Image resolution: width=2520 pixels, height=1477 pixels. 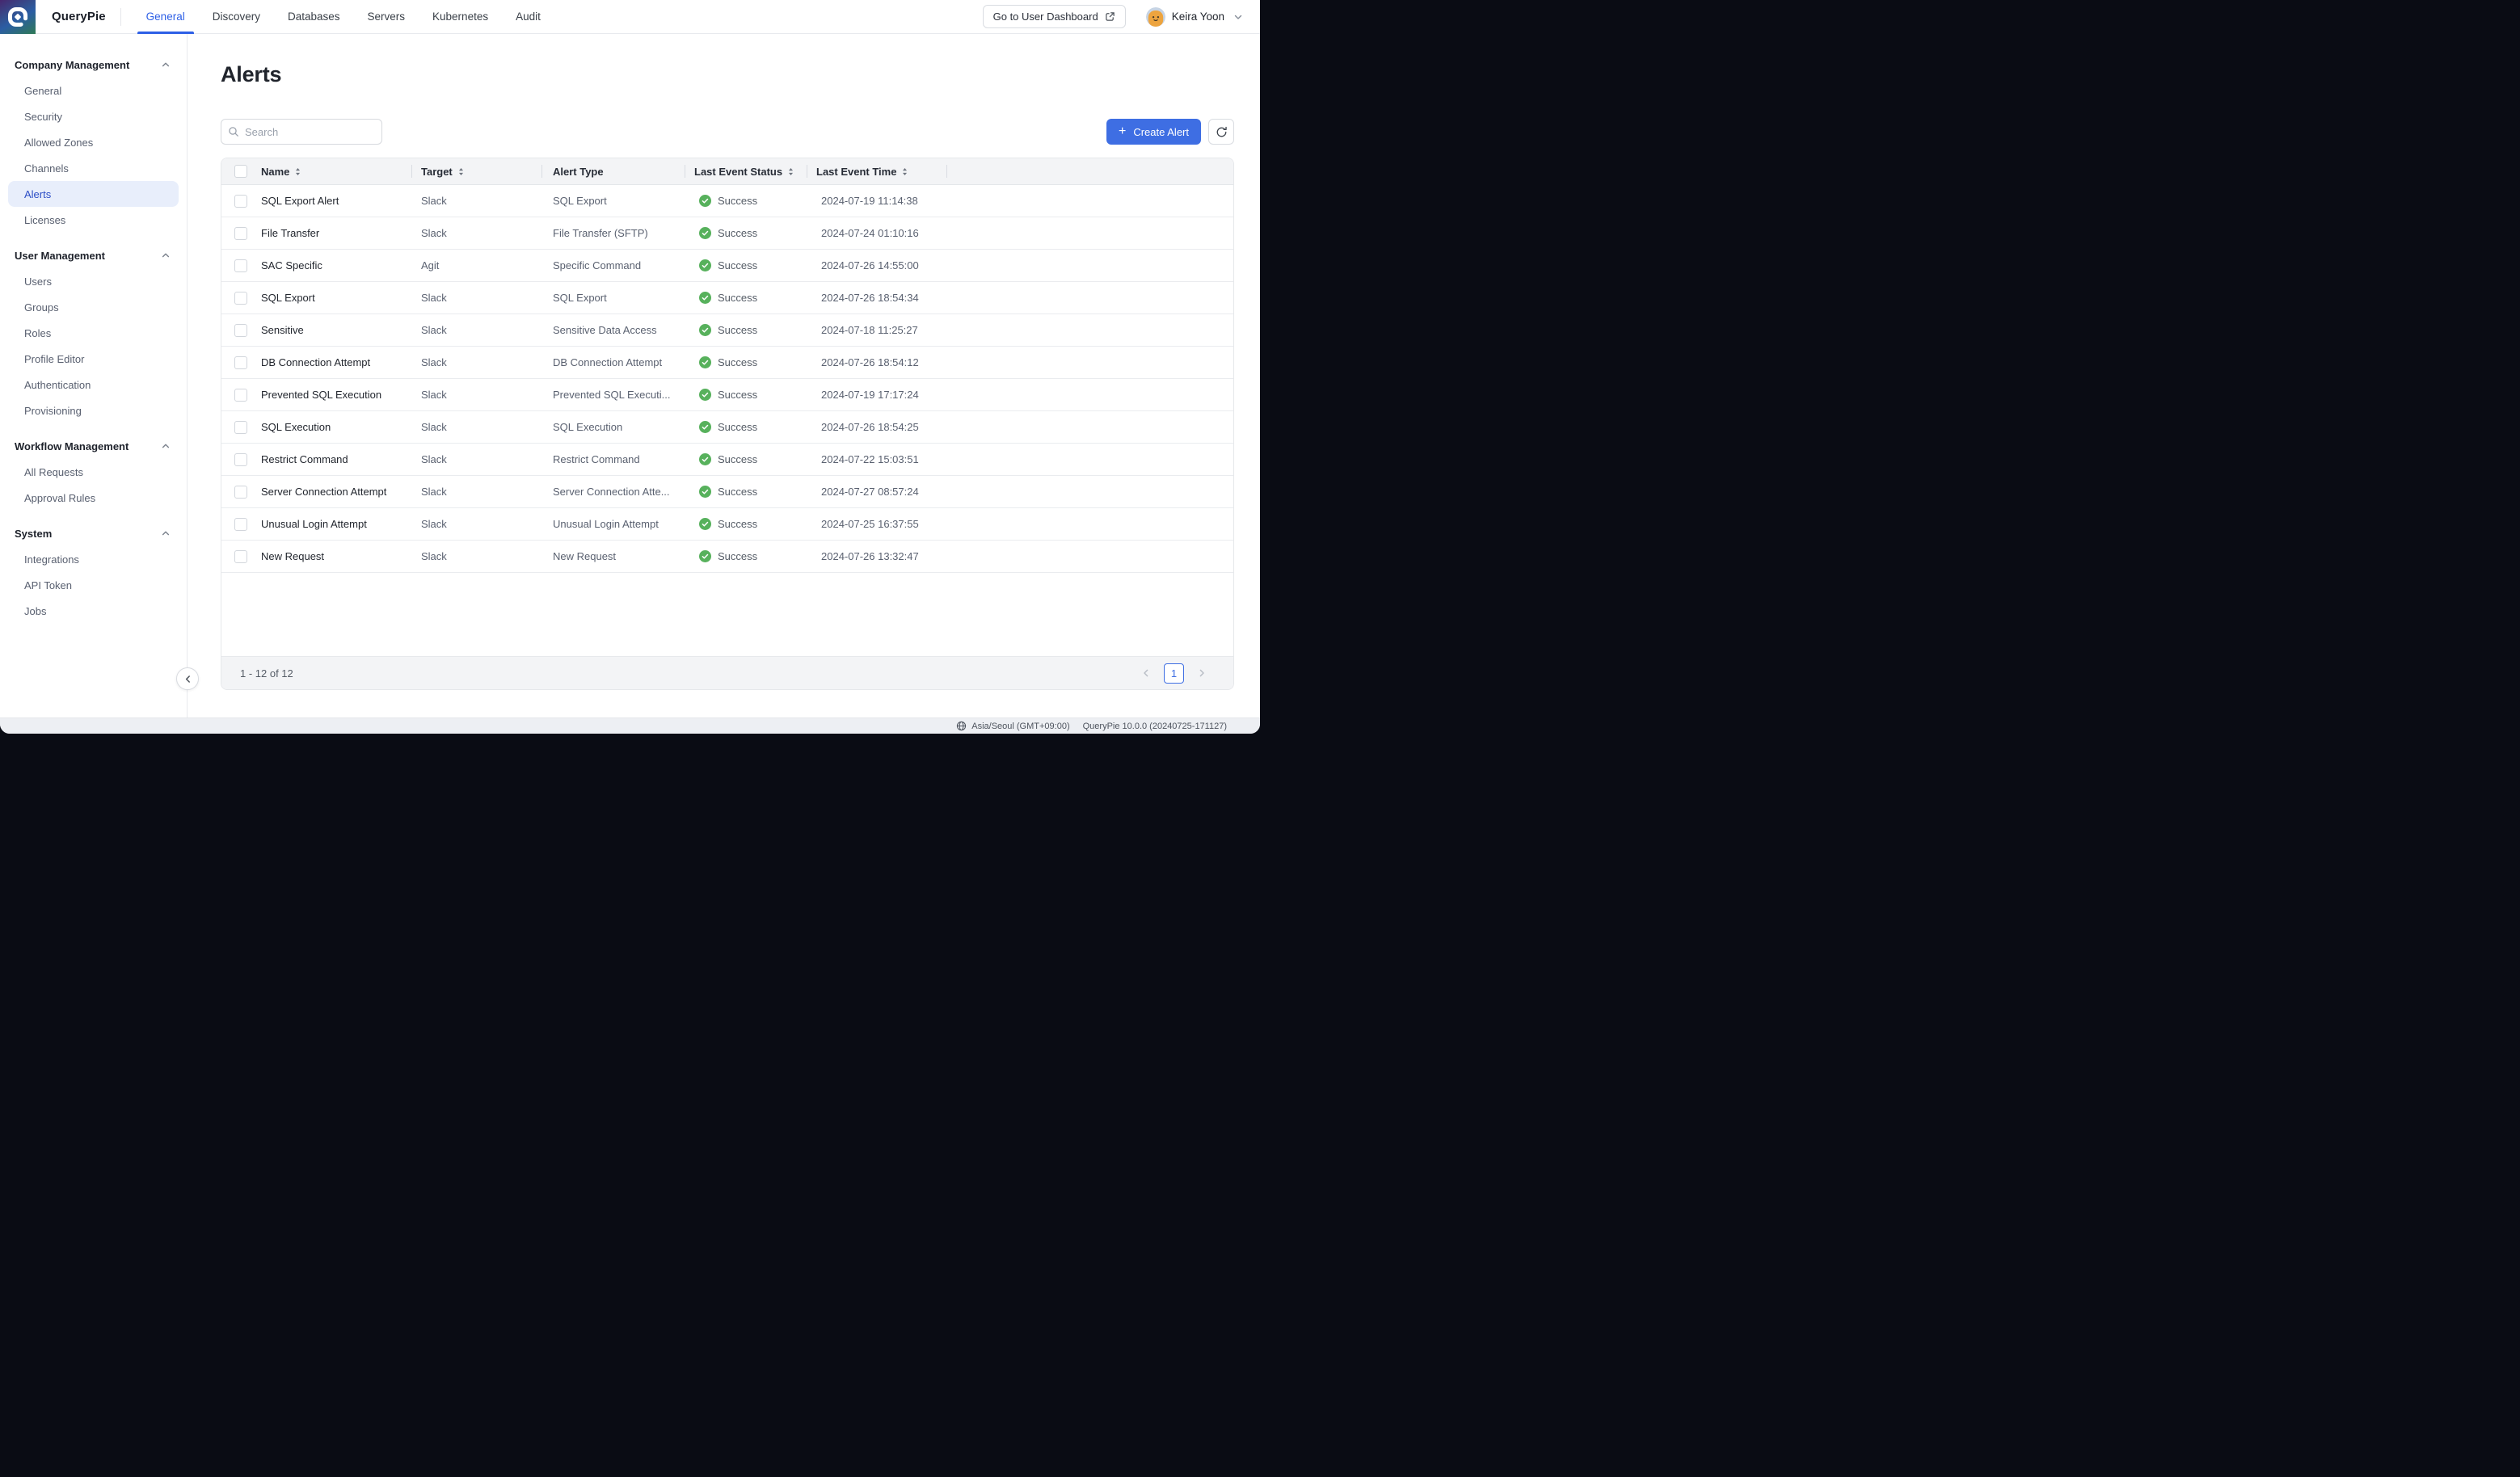 I want to click on sidebar-item-approval-rules: Approval Rules, so click(x=93, y=498).